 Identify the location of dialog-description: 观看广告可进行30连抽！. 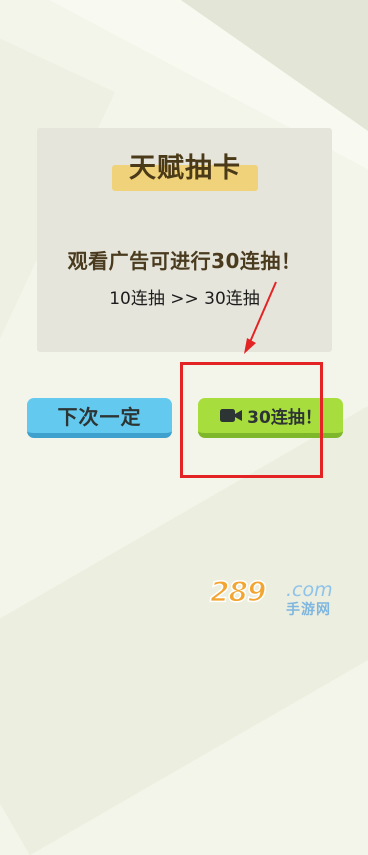
(184, 259).